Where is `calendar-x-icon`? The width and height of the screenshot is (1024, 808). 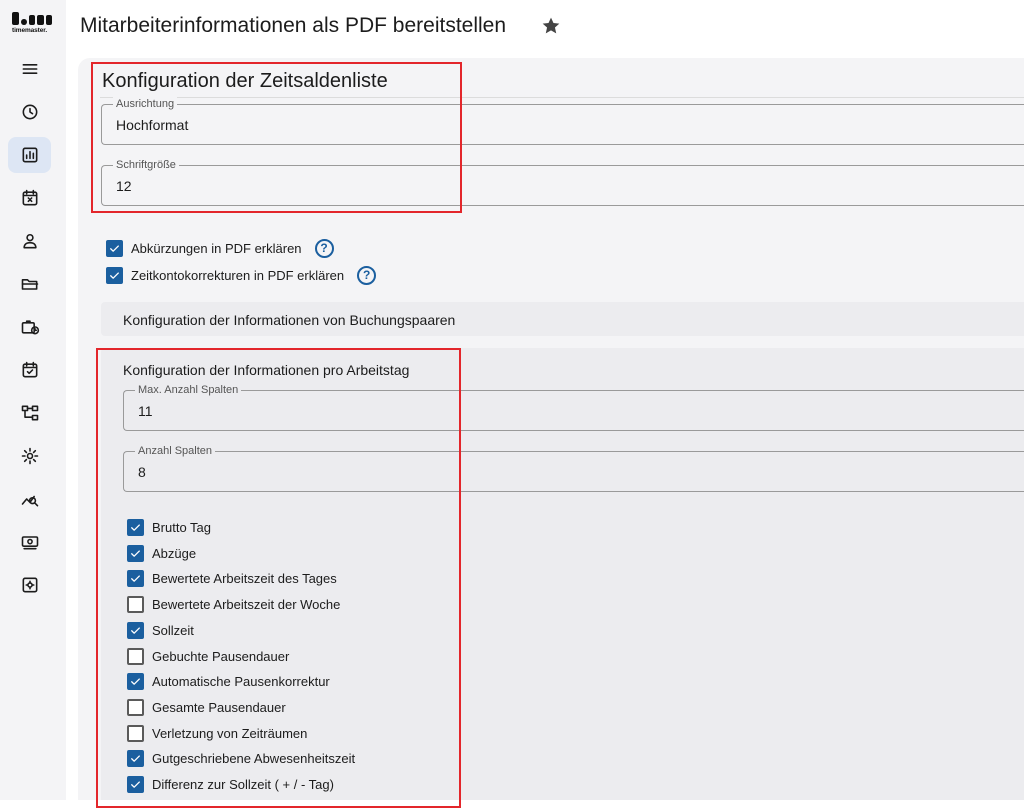
calendar-x-icon is located at coordinates (29, 197).